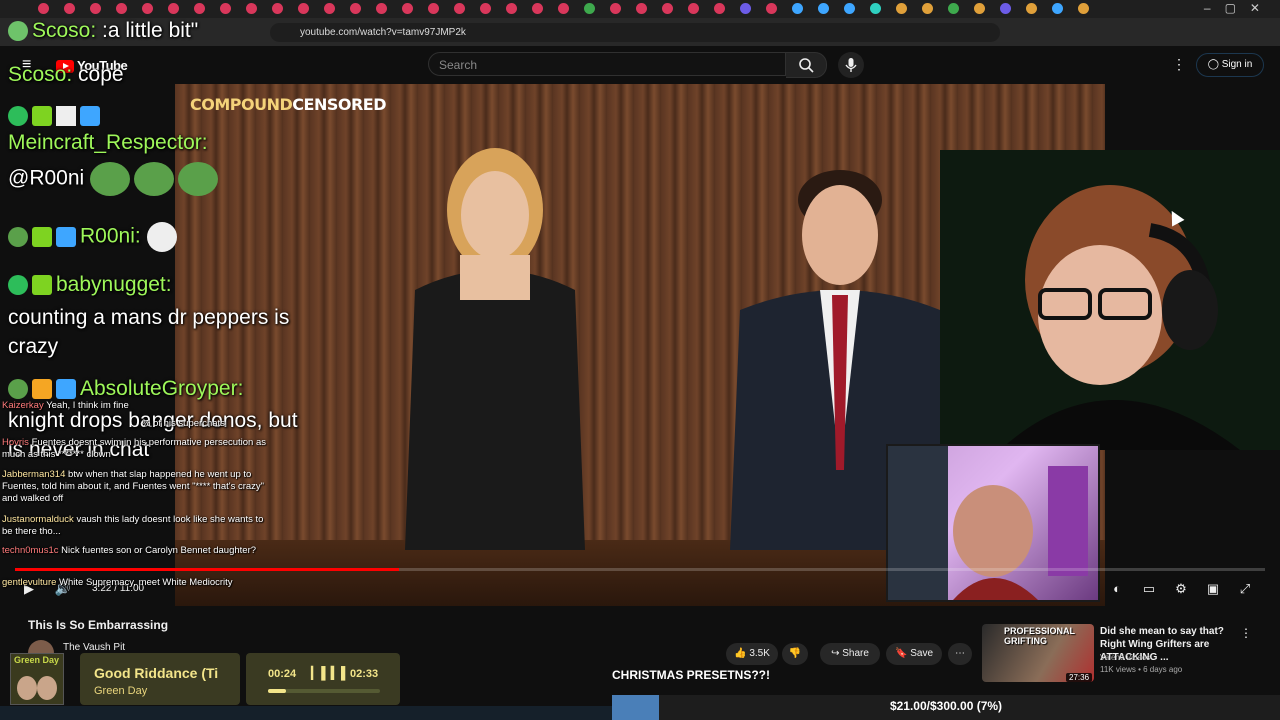 The image size is (1280, 720). Describe the element at coordinates (198, 179) in the screenshot. I see `pepe-emote-icon` at that location.